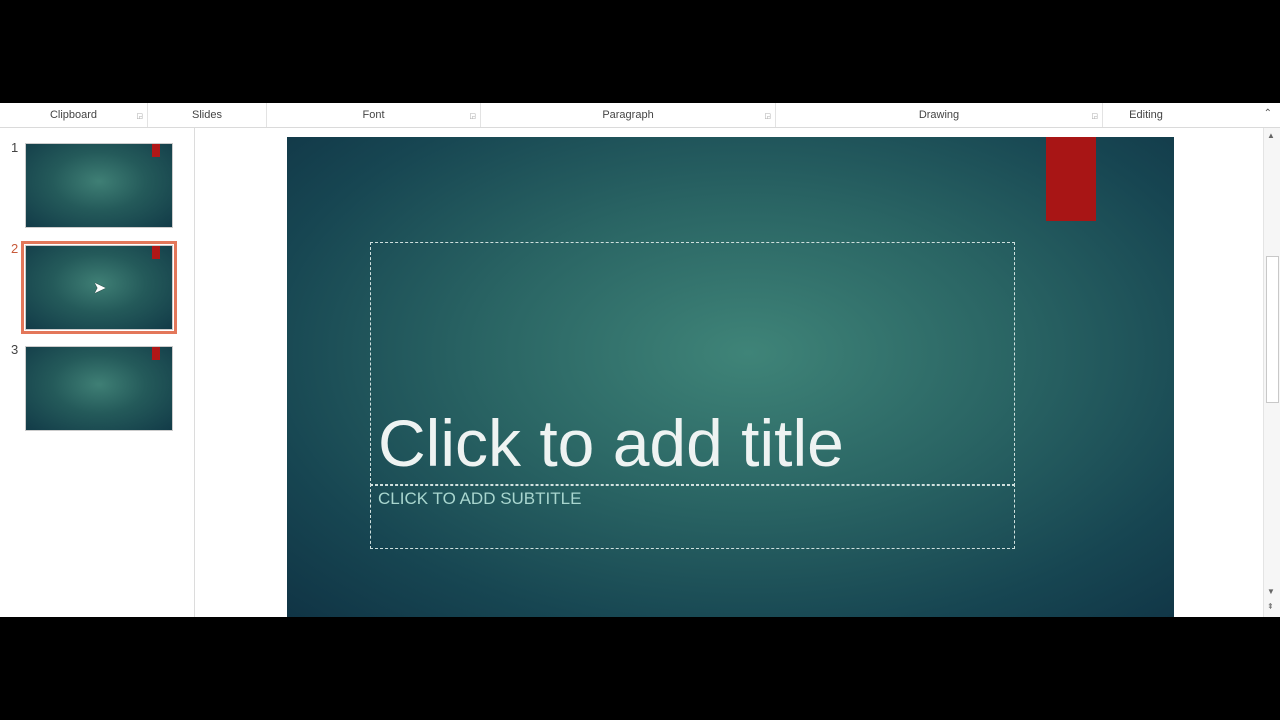  What do you see at coordinates (1268, 113) in the screenshot?
I see `collapse-ribbon-icon: ⌃` at bounding box center [1268, 113].